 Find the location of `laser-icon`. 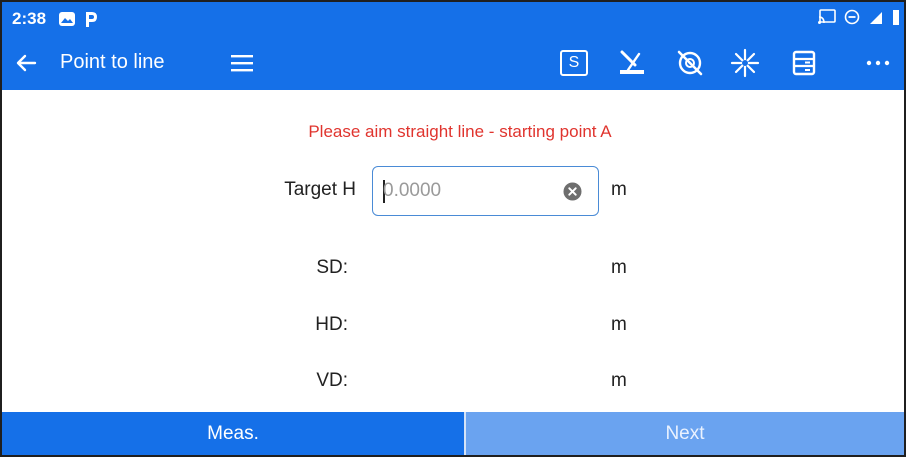

laser-icon is located at coordinates (745, 63).